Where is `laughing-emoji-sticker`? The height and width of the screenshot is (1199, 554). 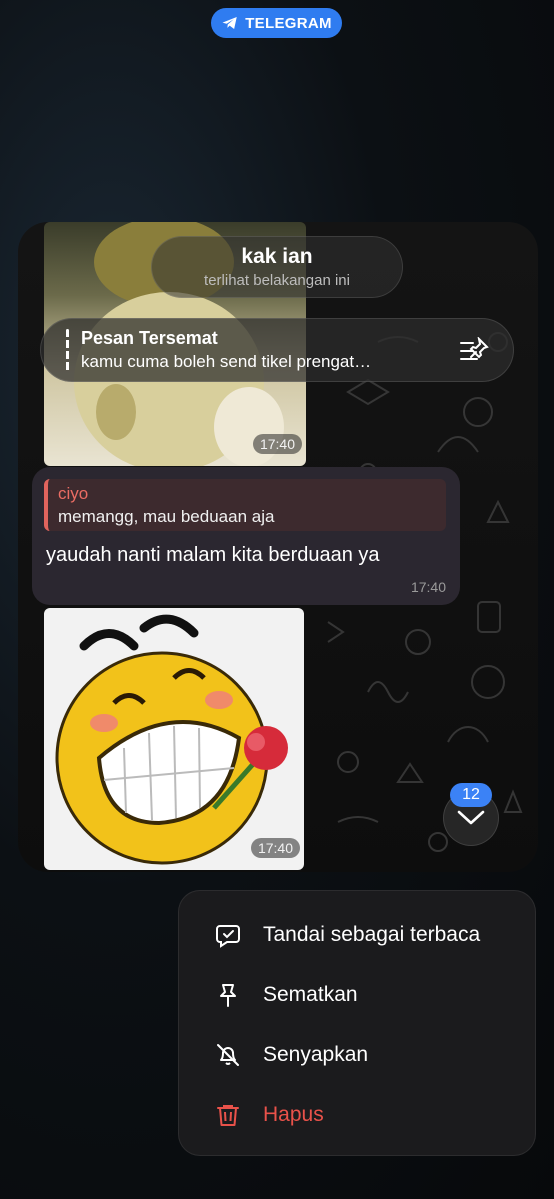
laughing-emoji-sticker is located at coordinates (171, 739).